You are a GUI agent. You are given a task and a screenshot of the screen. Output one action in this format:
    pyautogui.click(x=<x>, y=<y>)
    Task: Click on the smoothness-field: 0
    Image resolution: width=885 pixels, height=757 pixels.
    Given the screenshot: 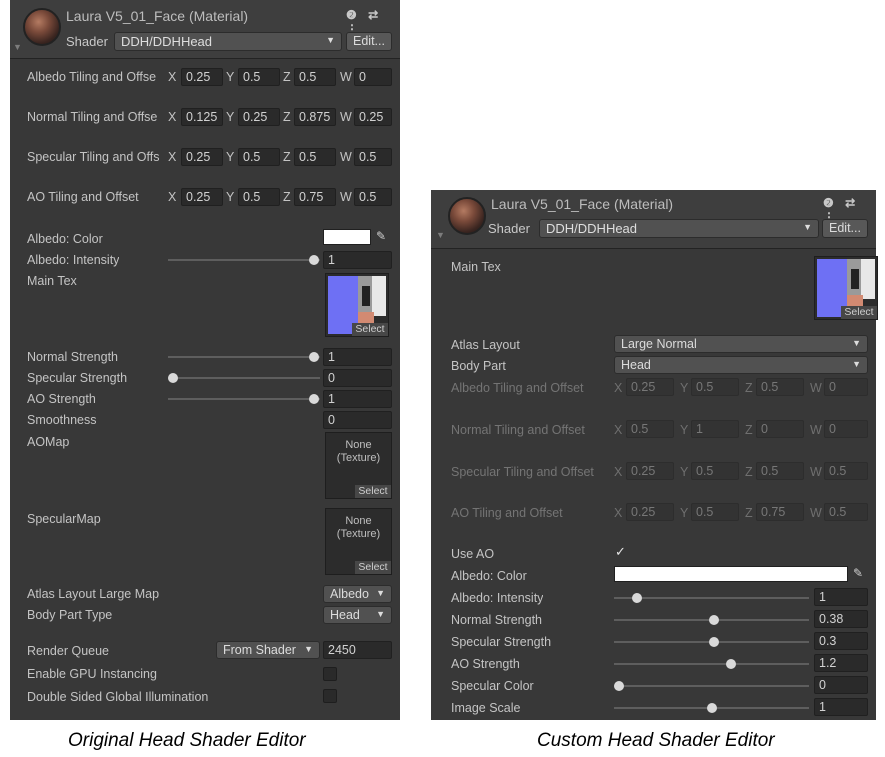 What is the action you would take?
    pyautogui.click(x=357, y=420)
    